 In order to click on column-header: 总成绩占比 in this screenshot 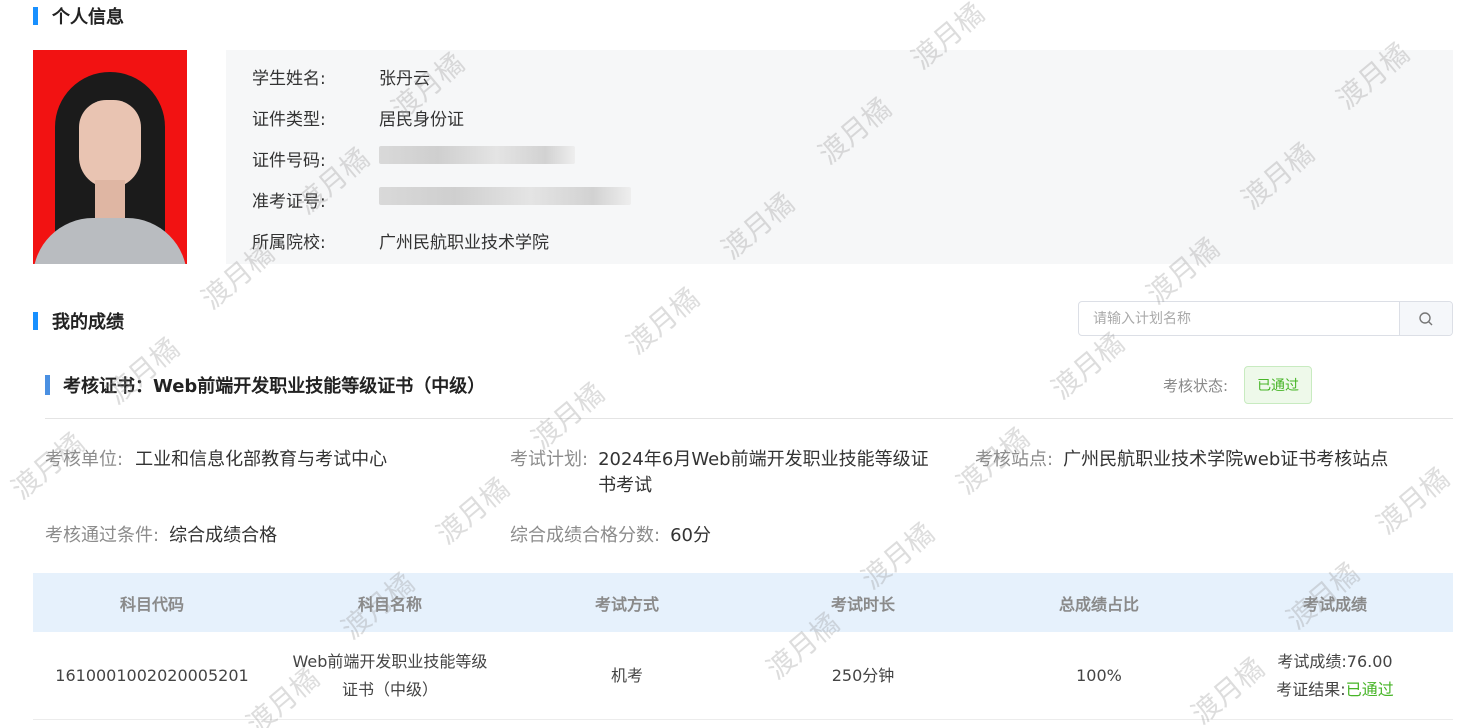, I will do `click(1098, 604)`.